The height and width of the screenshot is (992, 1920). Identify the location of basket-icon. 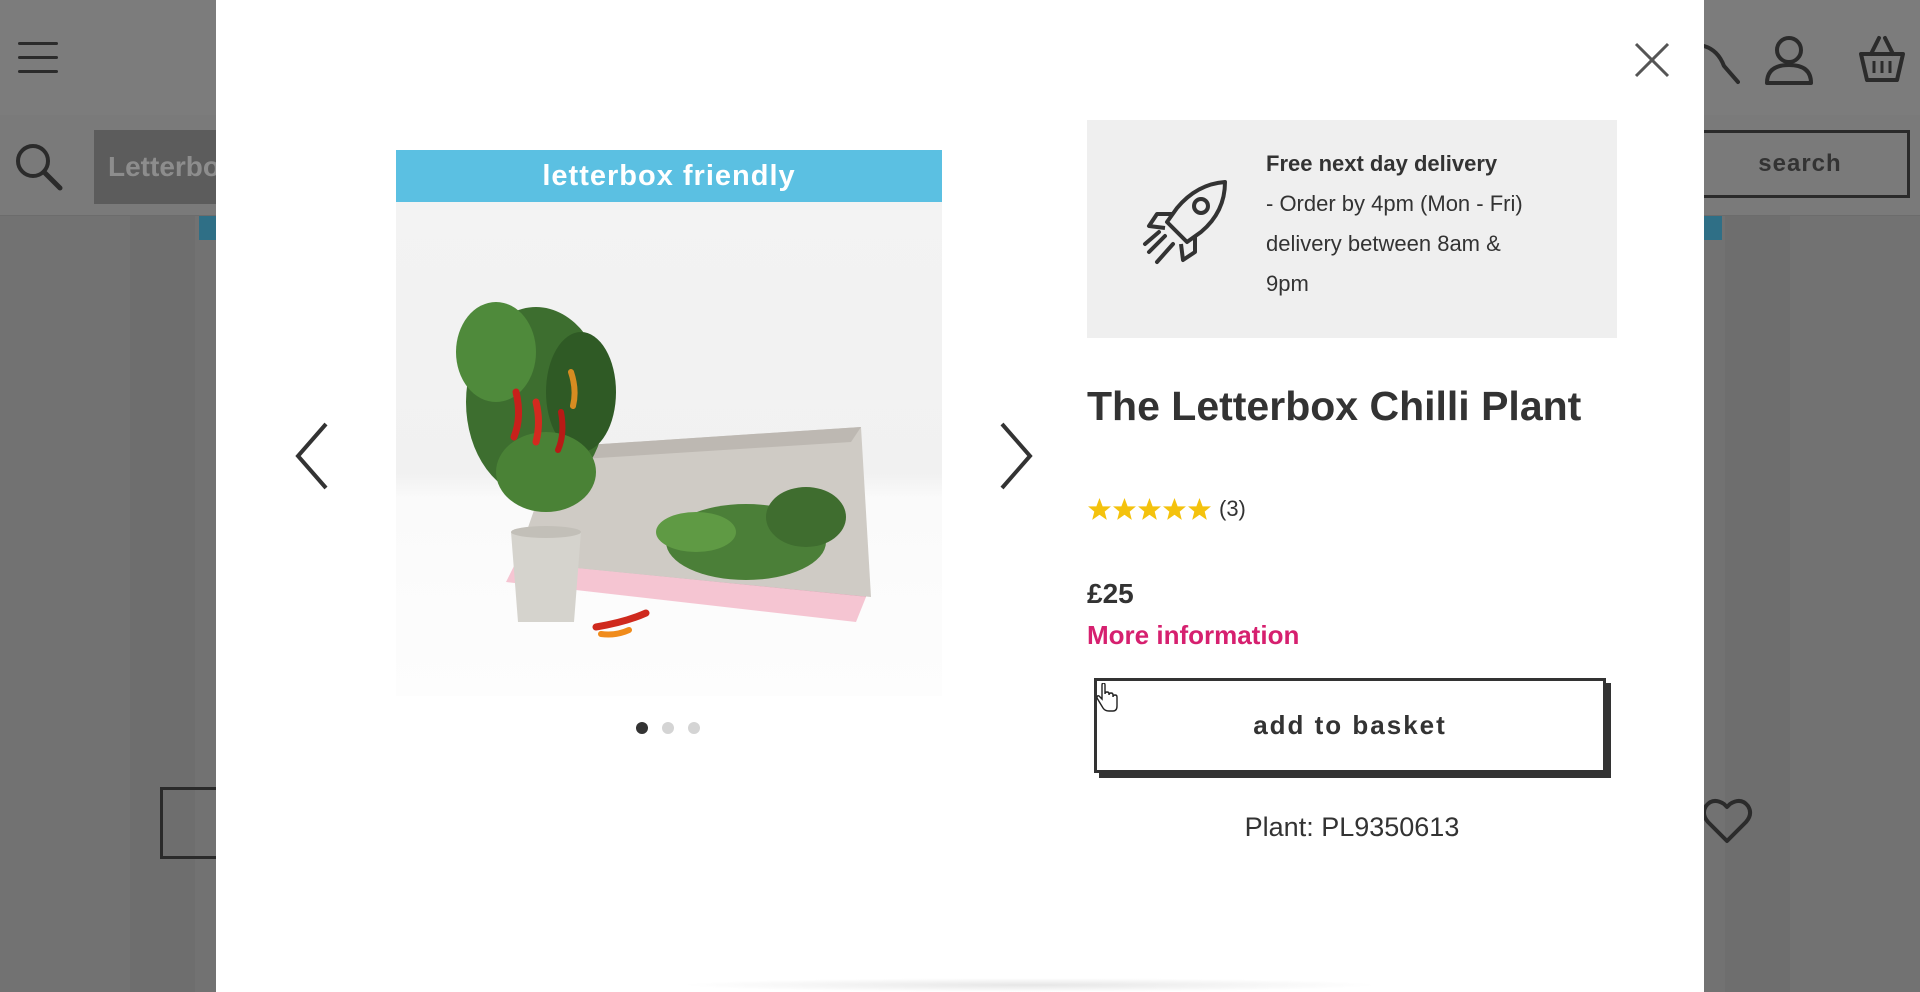
(1882, 59).